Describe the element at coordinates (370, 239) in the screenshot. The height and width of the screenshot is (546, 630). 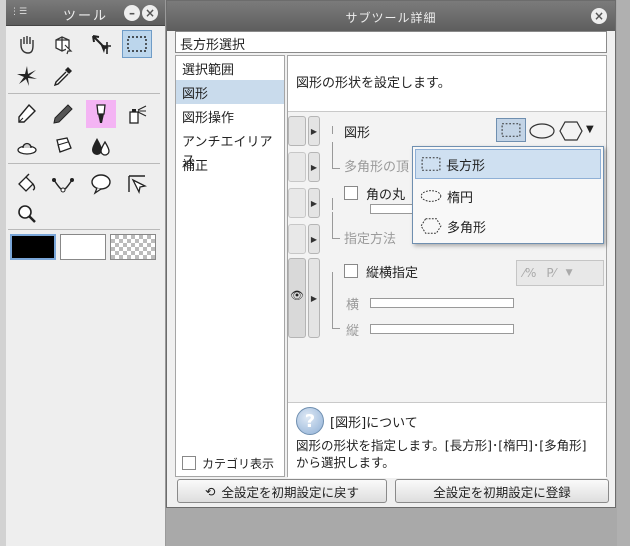
I see `specify-method-label: 指定方法` at that location.